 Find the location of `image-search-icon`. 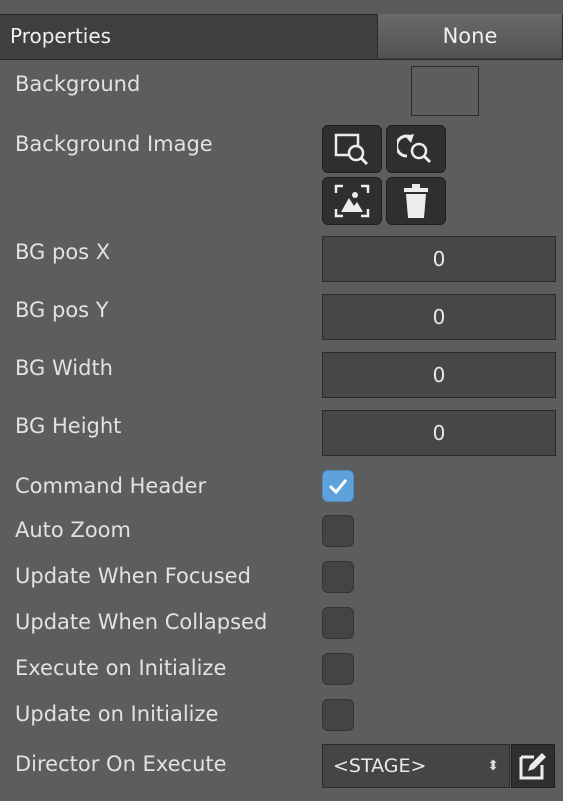

image-search-icon is located at coordinates (351, 149).